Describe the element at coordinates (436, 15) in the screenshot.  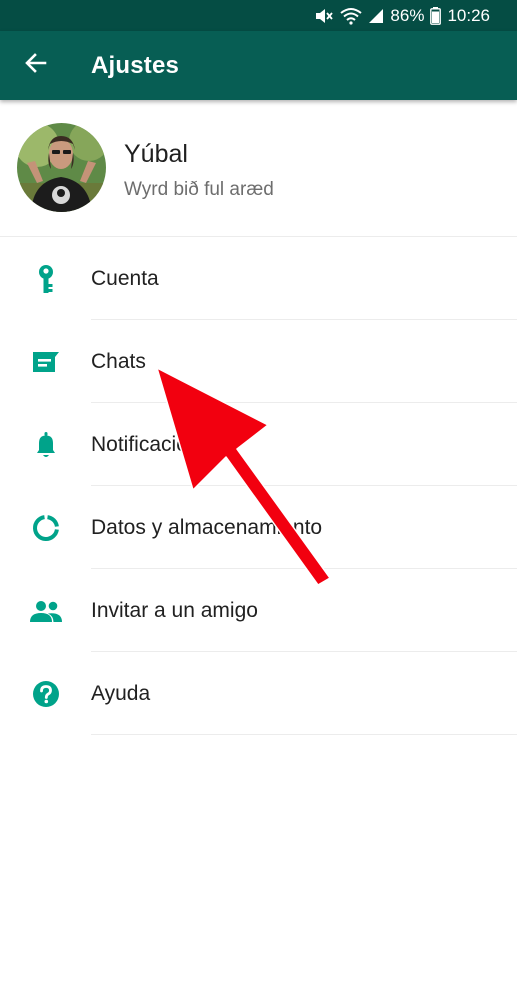
I see `battery-icon` at that location.